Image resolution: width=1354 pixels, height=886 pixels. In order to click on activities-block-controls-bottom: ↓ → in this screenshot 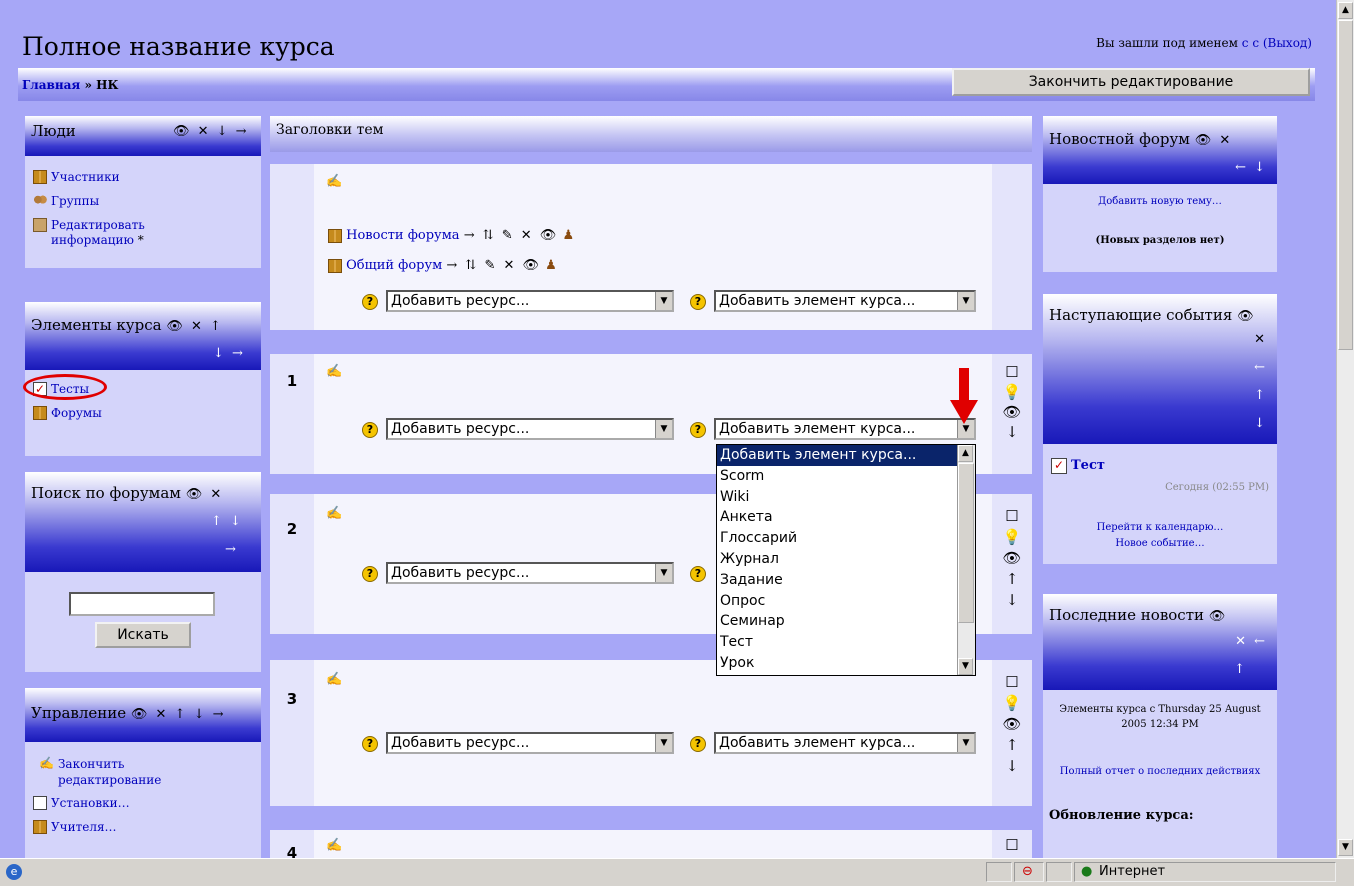, I will do `click(229, 353)`.